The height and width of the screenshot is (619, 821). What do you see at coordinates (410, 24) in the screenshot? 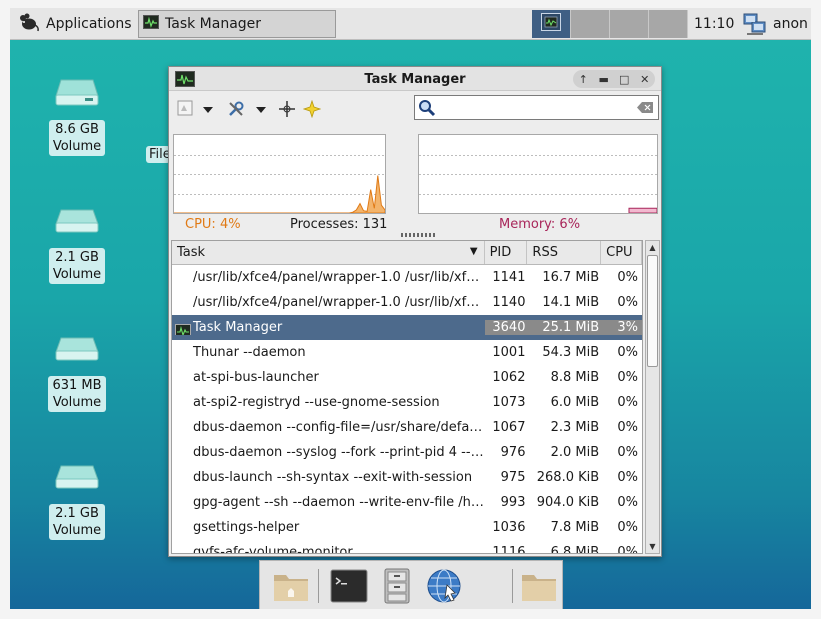
I see `top-panel: Applications Task Manager 11:10 anon` at bounding box center [410, 24].